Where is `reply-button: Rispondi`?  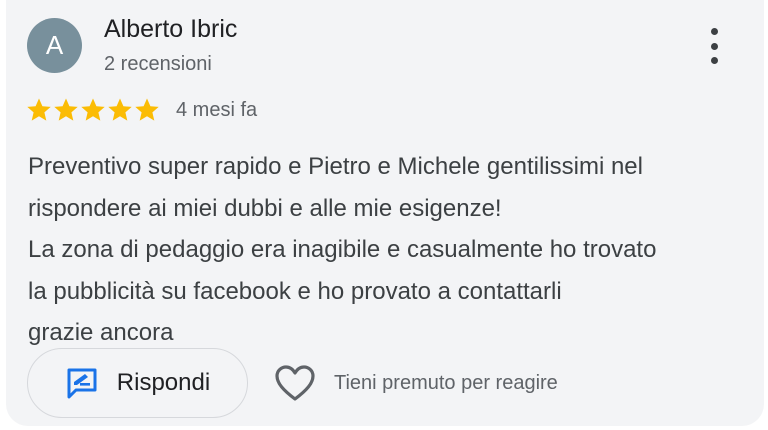 reply-button: Rispondi is located at coordinates (137, 383).